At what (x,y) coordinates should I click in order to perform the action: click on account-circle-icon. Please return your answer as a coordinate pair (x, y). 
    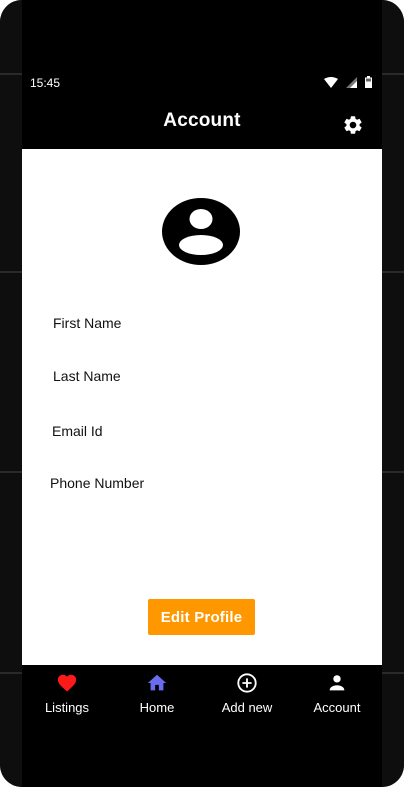
    Looking at the image, I should click on (201, 231).